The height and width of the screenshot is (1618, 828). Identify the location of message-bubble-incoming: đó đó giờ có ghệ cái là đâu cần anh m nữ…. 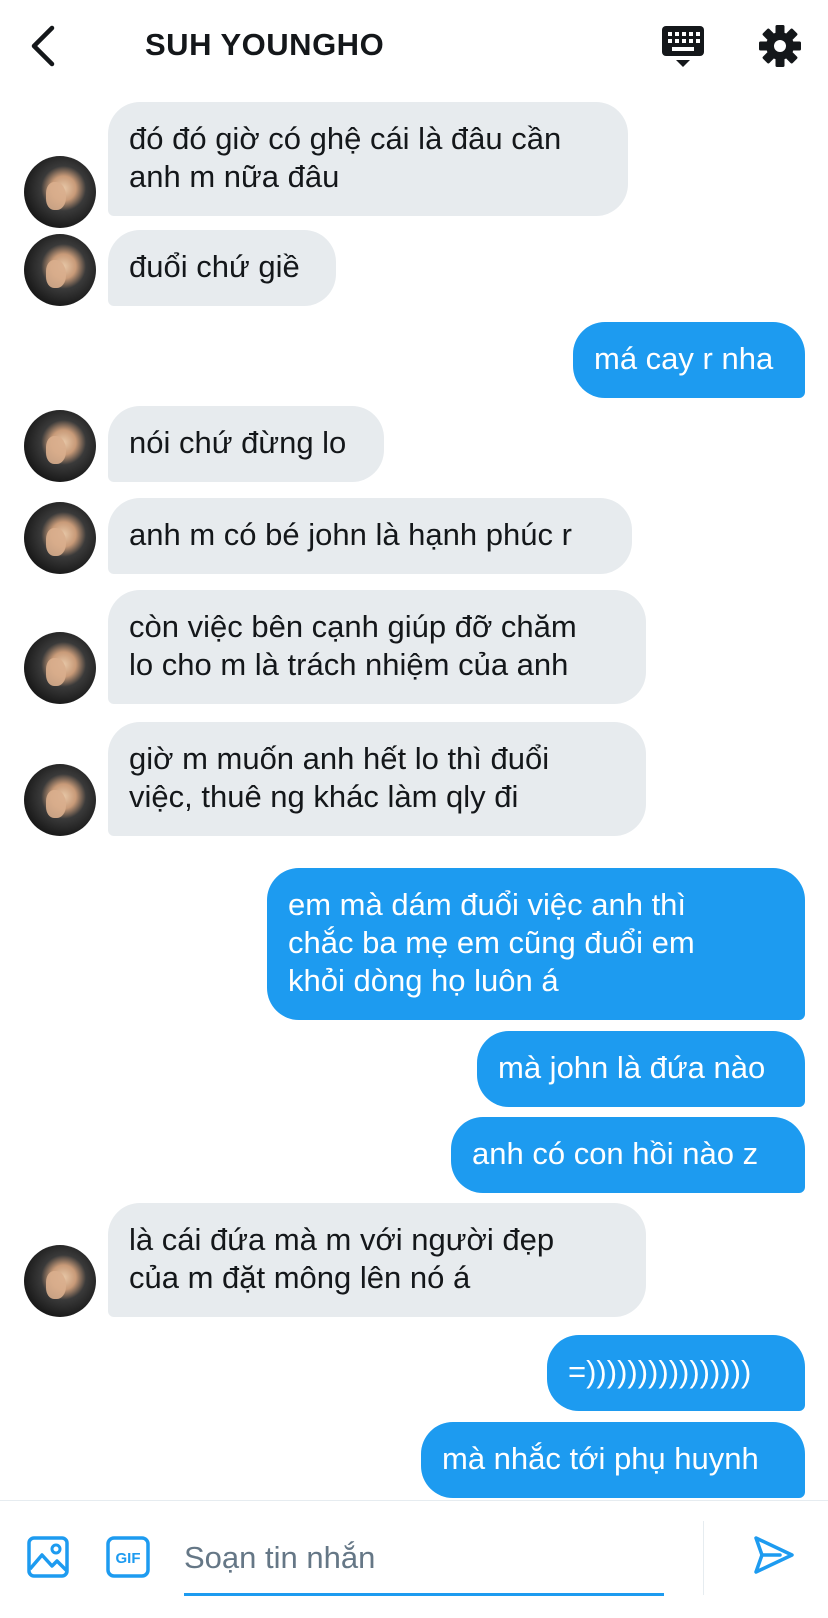
(368, 159).